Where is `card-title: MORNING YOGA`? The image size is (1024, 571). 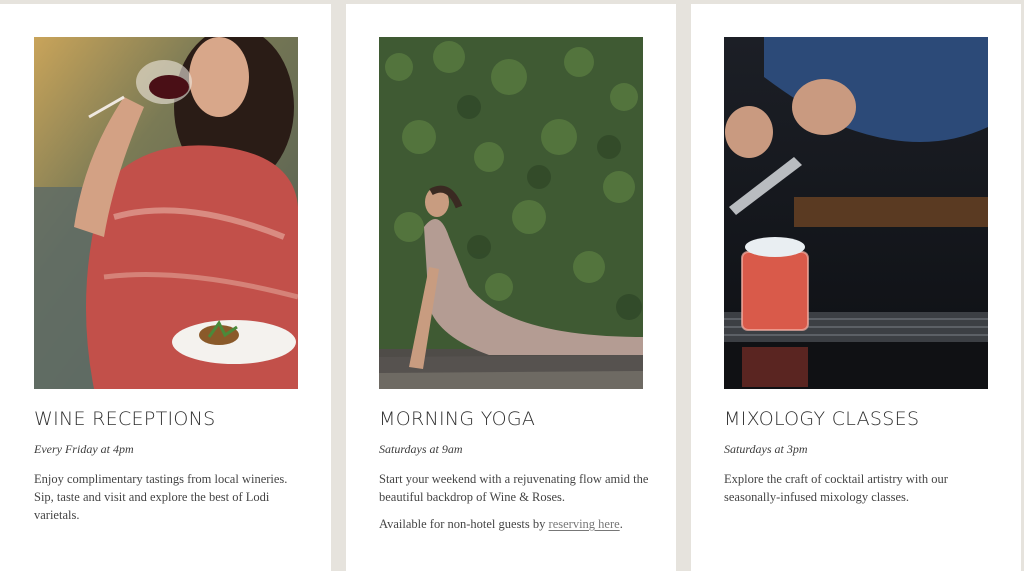 card-title: MORNING YOGA is located at coordinates (457, 419).